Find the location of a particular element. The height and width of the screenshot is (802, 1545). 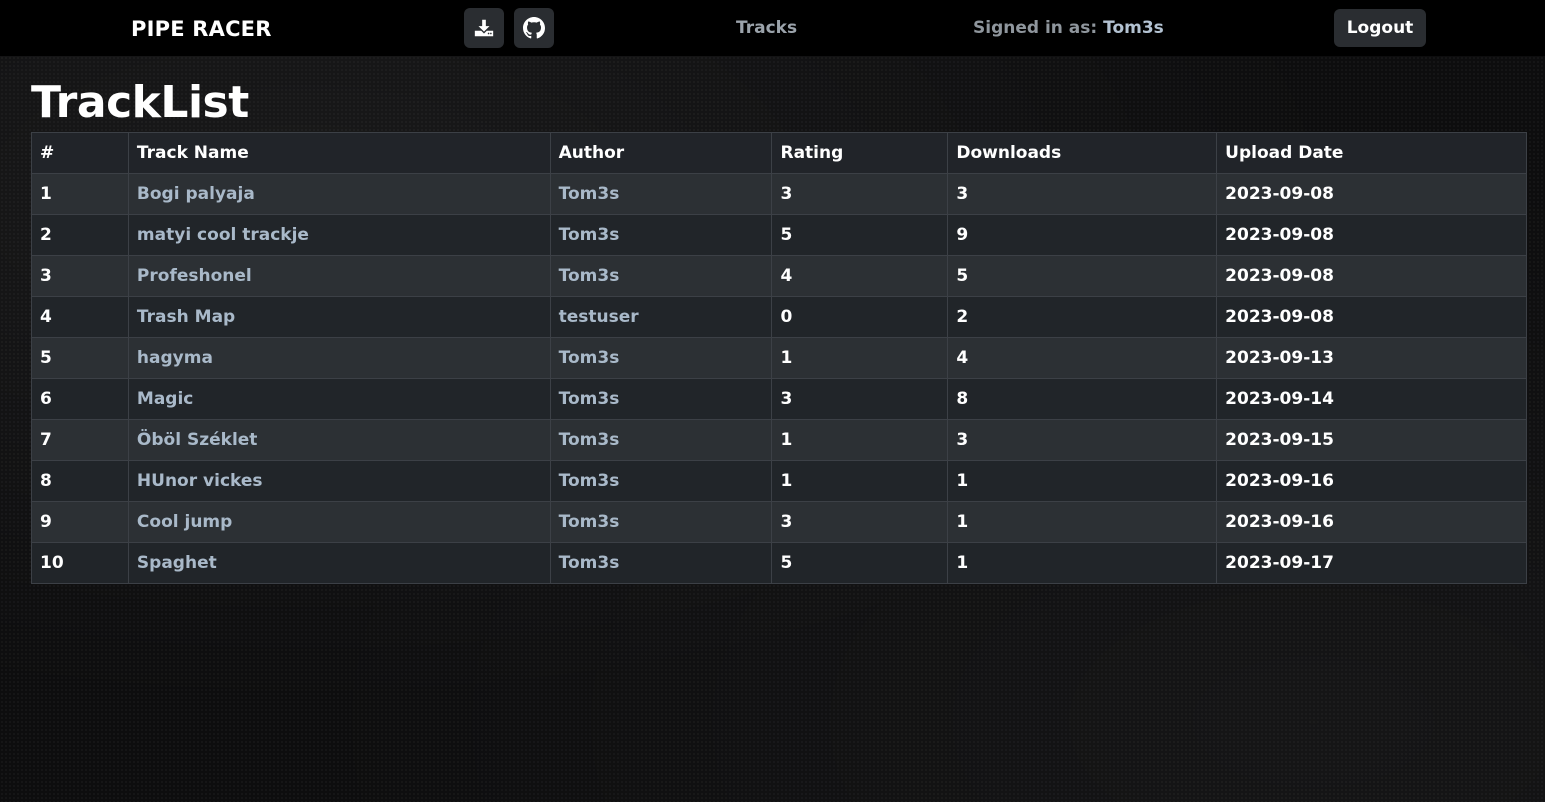

table-row: 1 Bogi palyaja Tom3s 3 3 2023-09-08 is located at coordinates (779, 194).